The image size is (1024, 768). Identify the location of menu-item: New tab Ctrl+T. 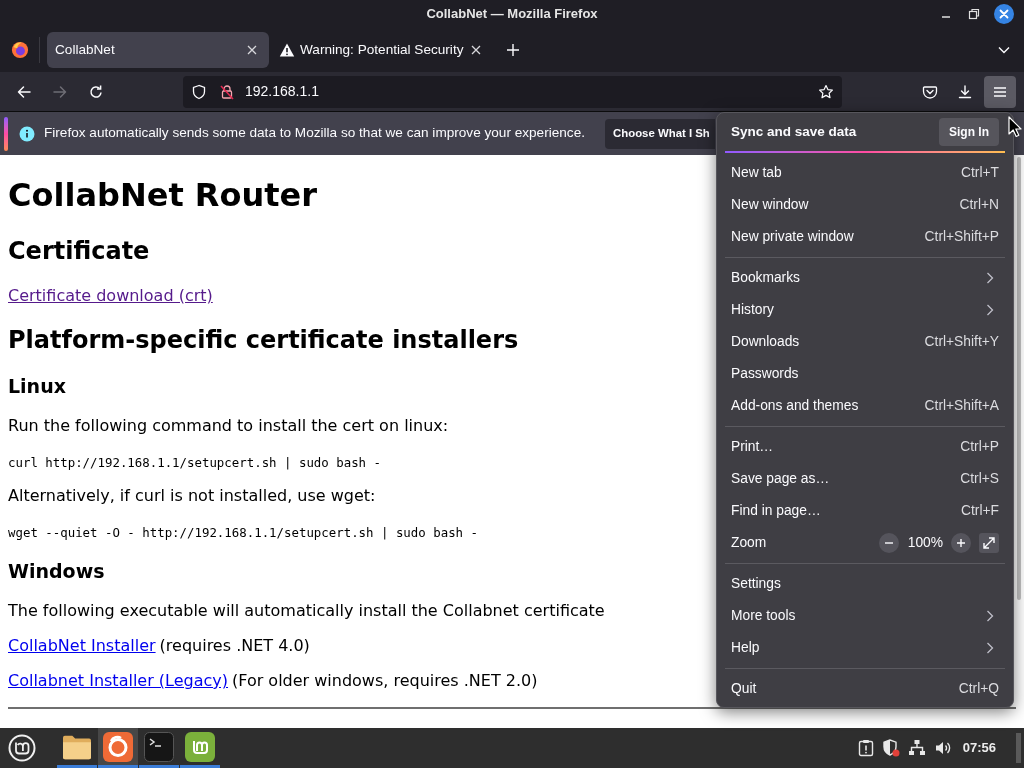
(865, 173).